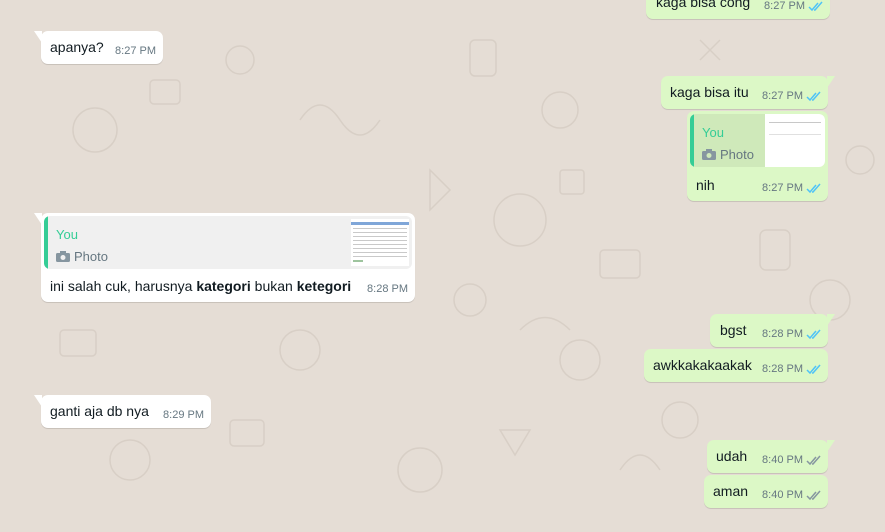 The height and width of the screenshot is (532, 885). Describe the element at coordinates (733, 330) in the screenshot. I see `message-text: bgst` at that location.